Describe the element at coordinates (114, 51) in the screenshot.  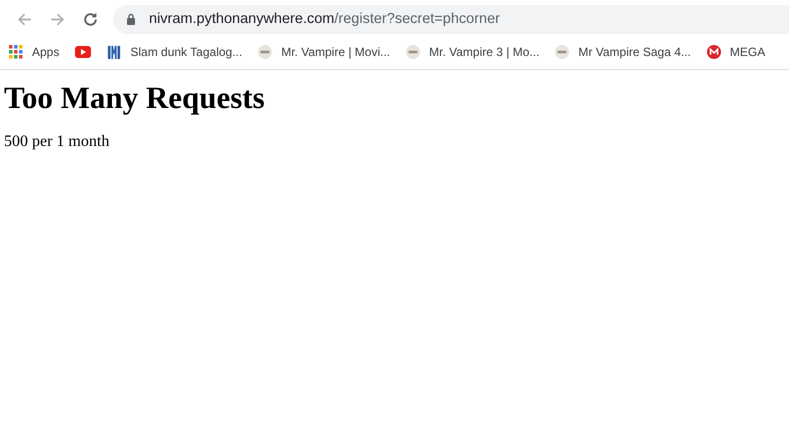
I see `bars-logo-icon` at that location.